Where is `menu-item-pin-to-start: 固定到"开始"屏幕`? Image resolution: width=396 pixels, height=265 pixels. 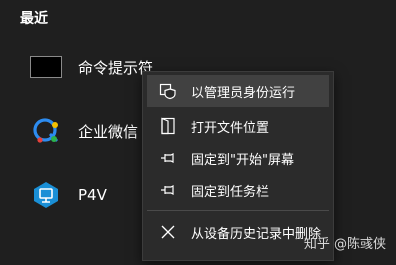
menu-item-pin-to-start: 固定到"开始"屏幕 is located at coordinates (238, 158).